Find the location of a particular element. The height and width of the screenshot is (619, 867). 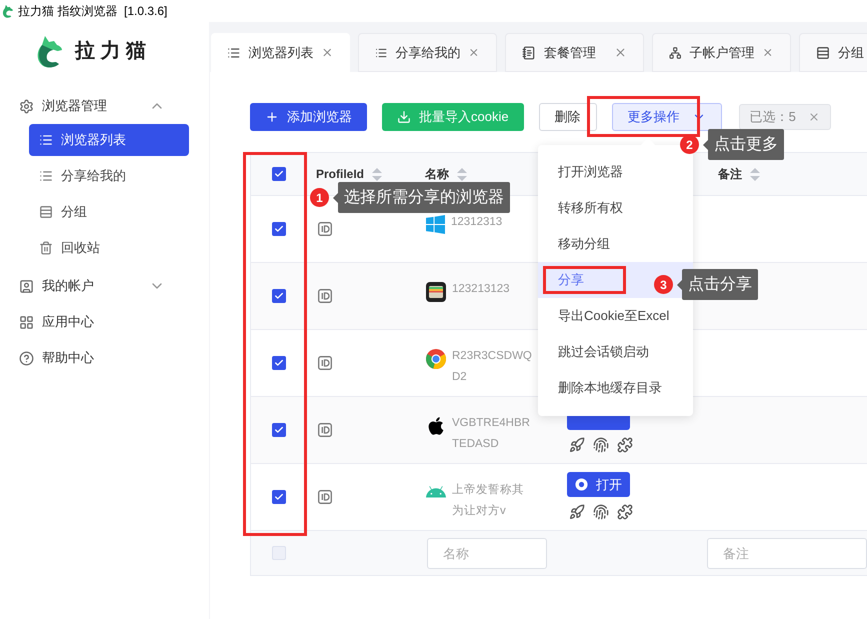

sidebar-item: 浏览器列表 is located at coordinates (109, 140).